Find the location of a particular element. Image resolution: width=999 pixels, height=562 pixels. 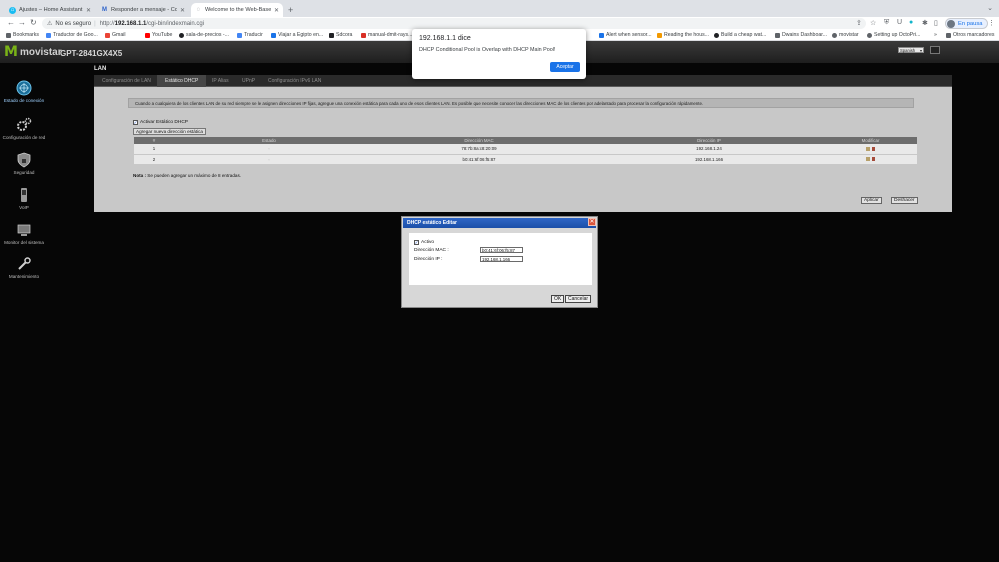

alert-accept-button: Aceptar is located at coordinates (565, 67).